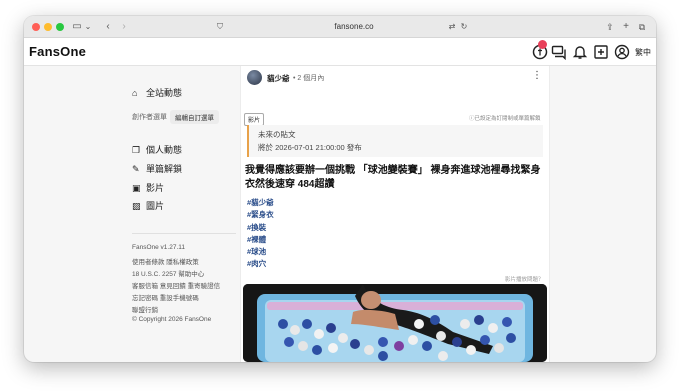  I want to click on scheduled-post-title: 未來の貼文, so click(277, 134).